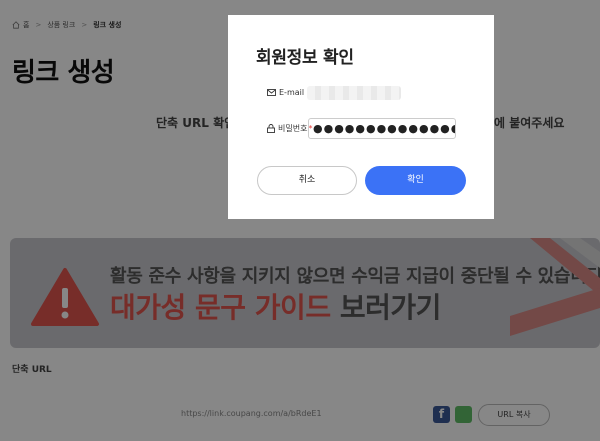 The width and height of the screenshot is (600, 441). Describe the element at coordinates (292, 92) in the screenshot. I see `email-label: E-mail` at that location.